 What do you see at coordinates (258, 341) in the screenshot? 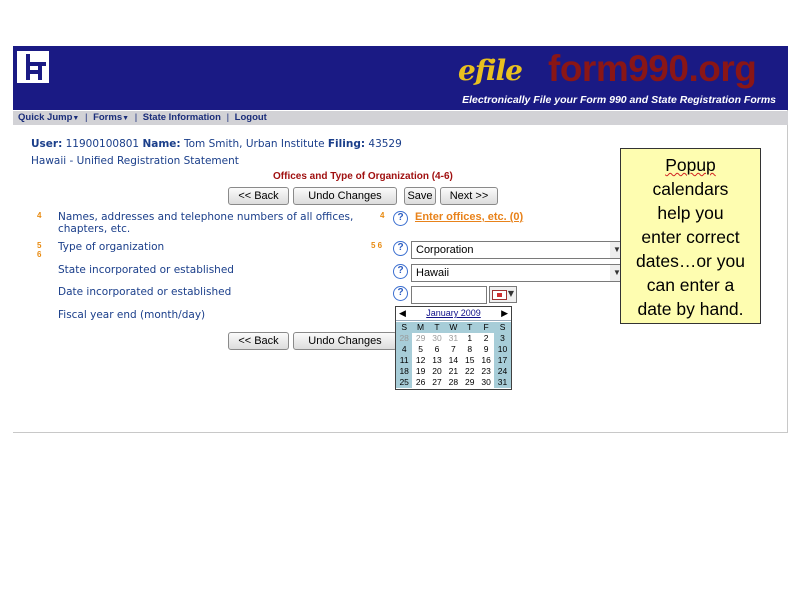
I see `back-button-bottom: << Back` at bounding box center [258, 341].